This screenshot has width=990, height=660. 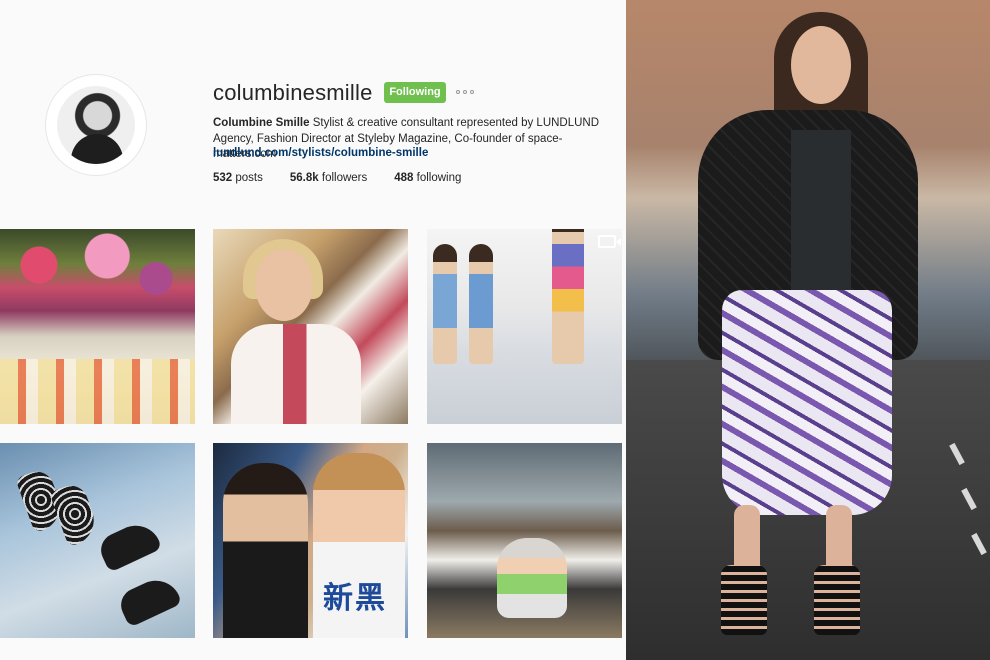 I want to click on profile-stats: 532 posts 56.8k followers 488 following, so click(x=350, y=178).